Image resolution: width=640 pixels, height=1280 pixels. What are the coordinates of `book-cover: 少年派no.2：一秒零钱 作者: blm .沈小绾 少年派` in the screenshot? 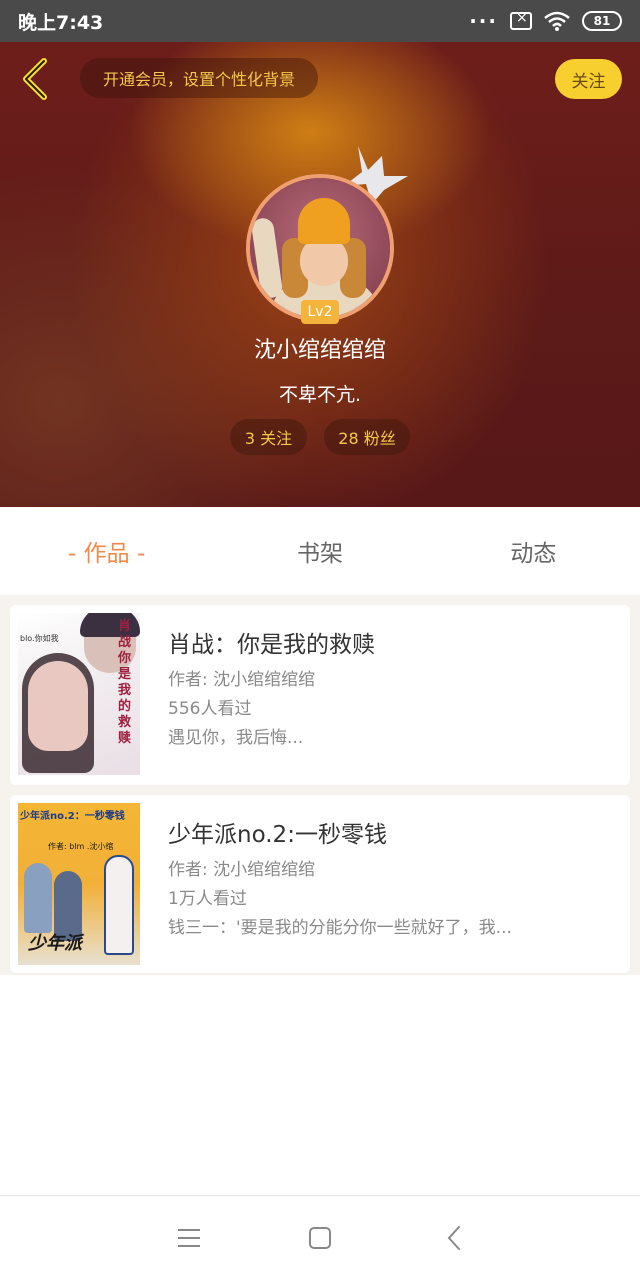 It's located at (79, 884).